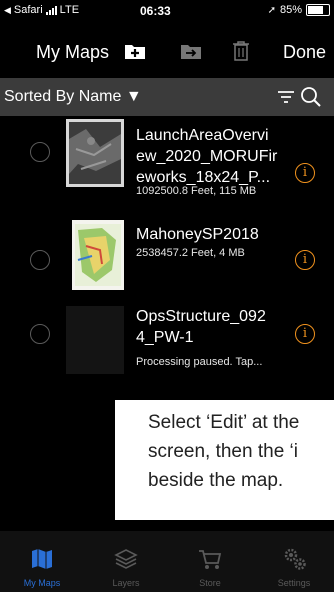 This screenshot has height=592, width=334. What do you see at coordinates (318, 10) in the screenshot?
I see `battery-icon` at bounding box center [318, 10].